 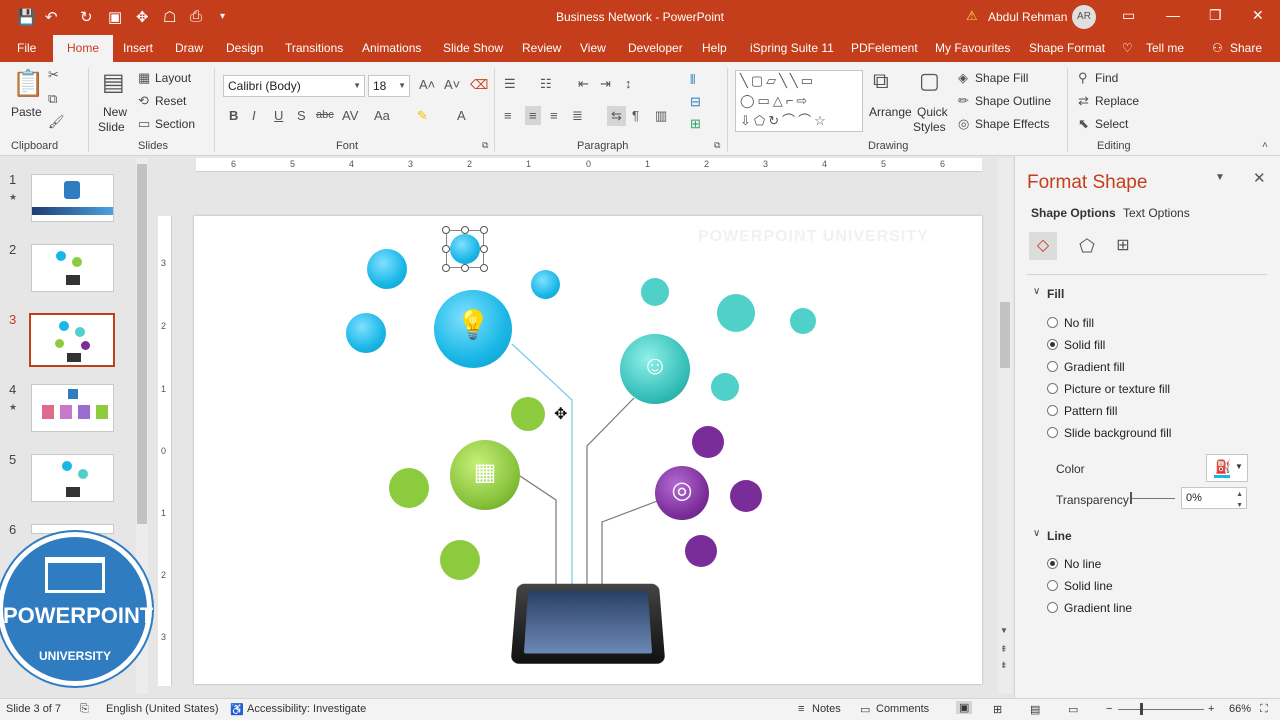 I want to click on fill-option-label: Gradient fill, so click(x=1094, y=367).